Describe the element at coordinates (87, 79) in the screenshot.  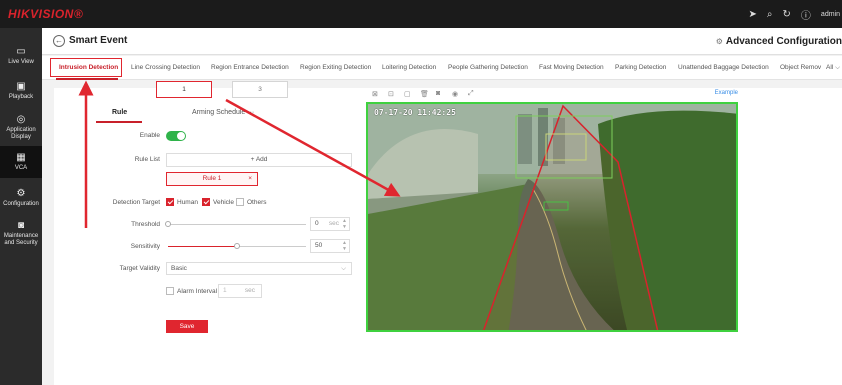
I see `active-tab-underline` at that location.